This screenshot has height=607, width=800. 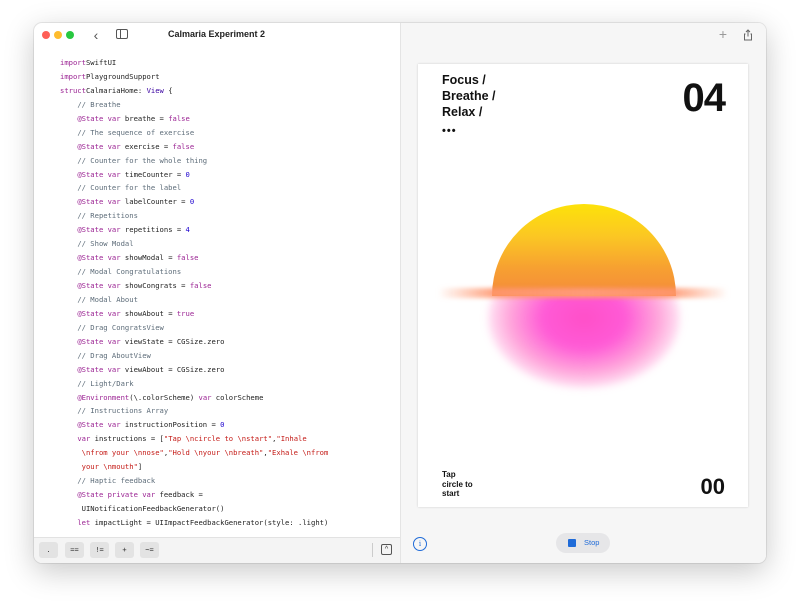 What do you see at coordinates (291, 439) in the screenshot?
I see `code-token: "Inhale` at bounding box center [291, 439].